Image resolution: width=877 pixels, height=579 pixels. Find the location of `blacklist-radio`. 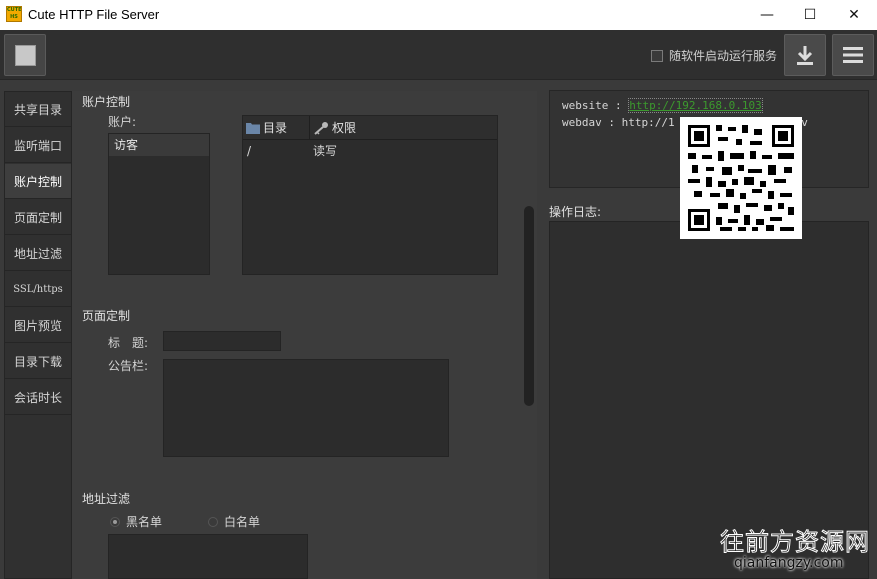

blacklist-radio is located at coordinates (115, 521).